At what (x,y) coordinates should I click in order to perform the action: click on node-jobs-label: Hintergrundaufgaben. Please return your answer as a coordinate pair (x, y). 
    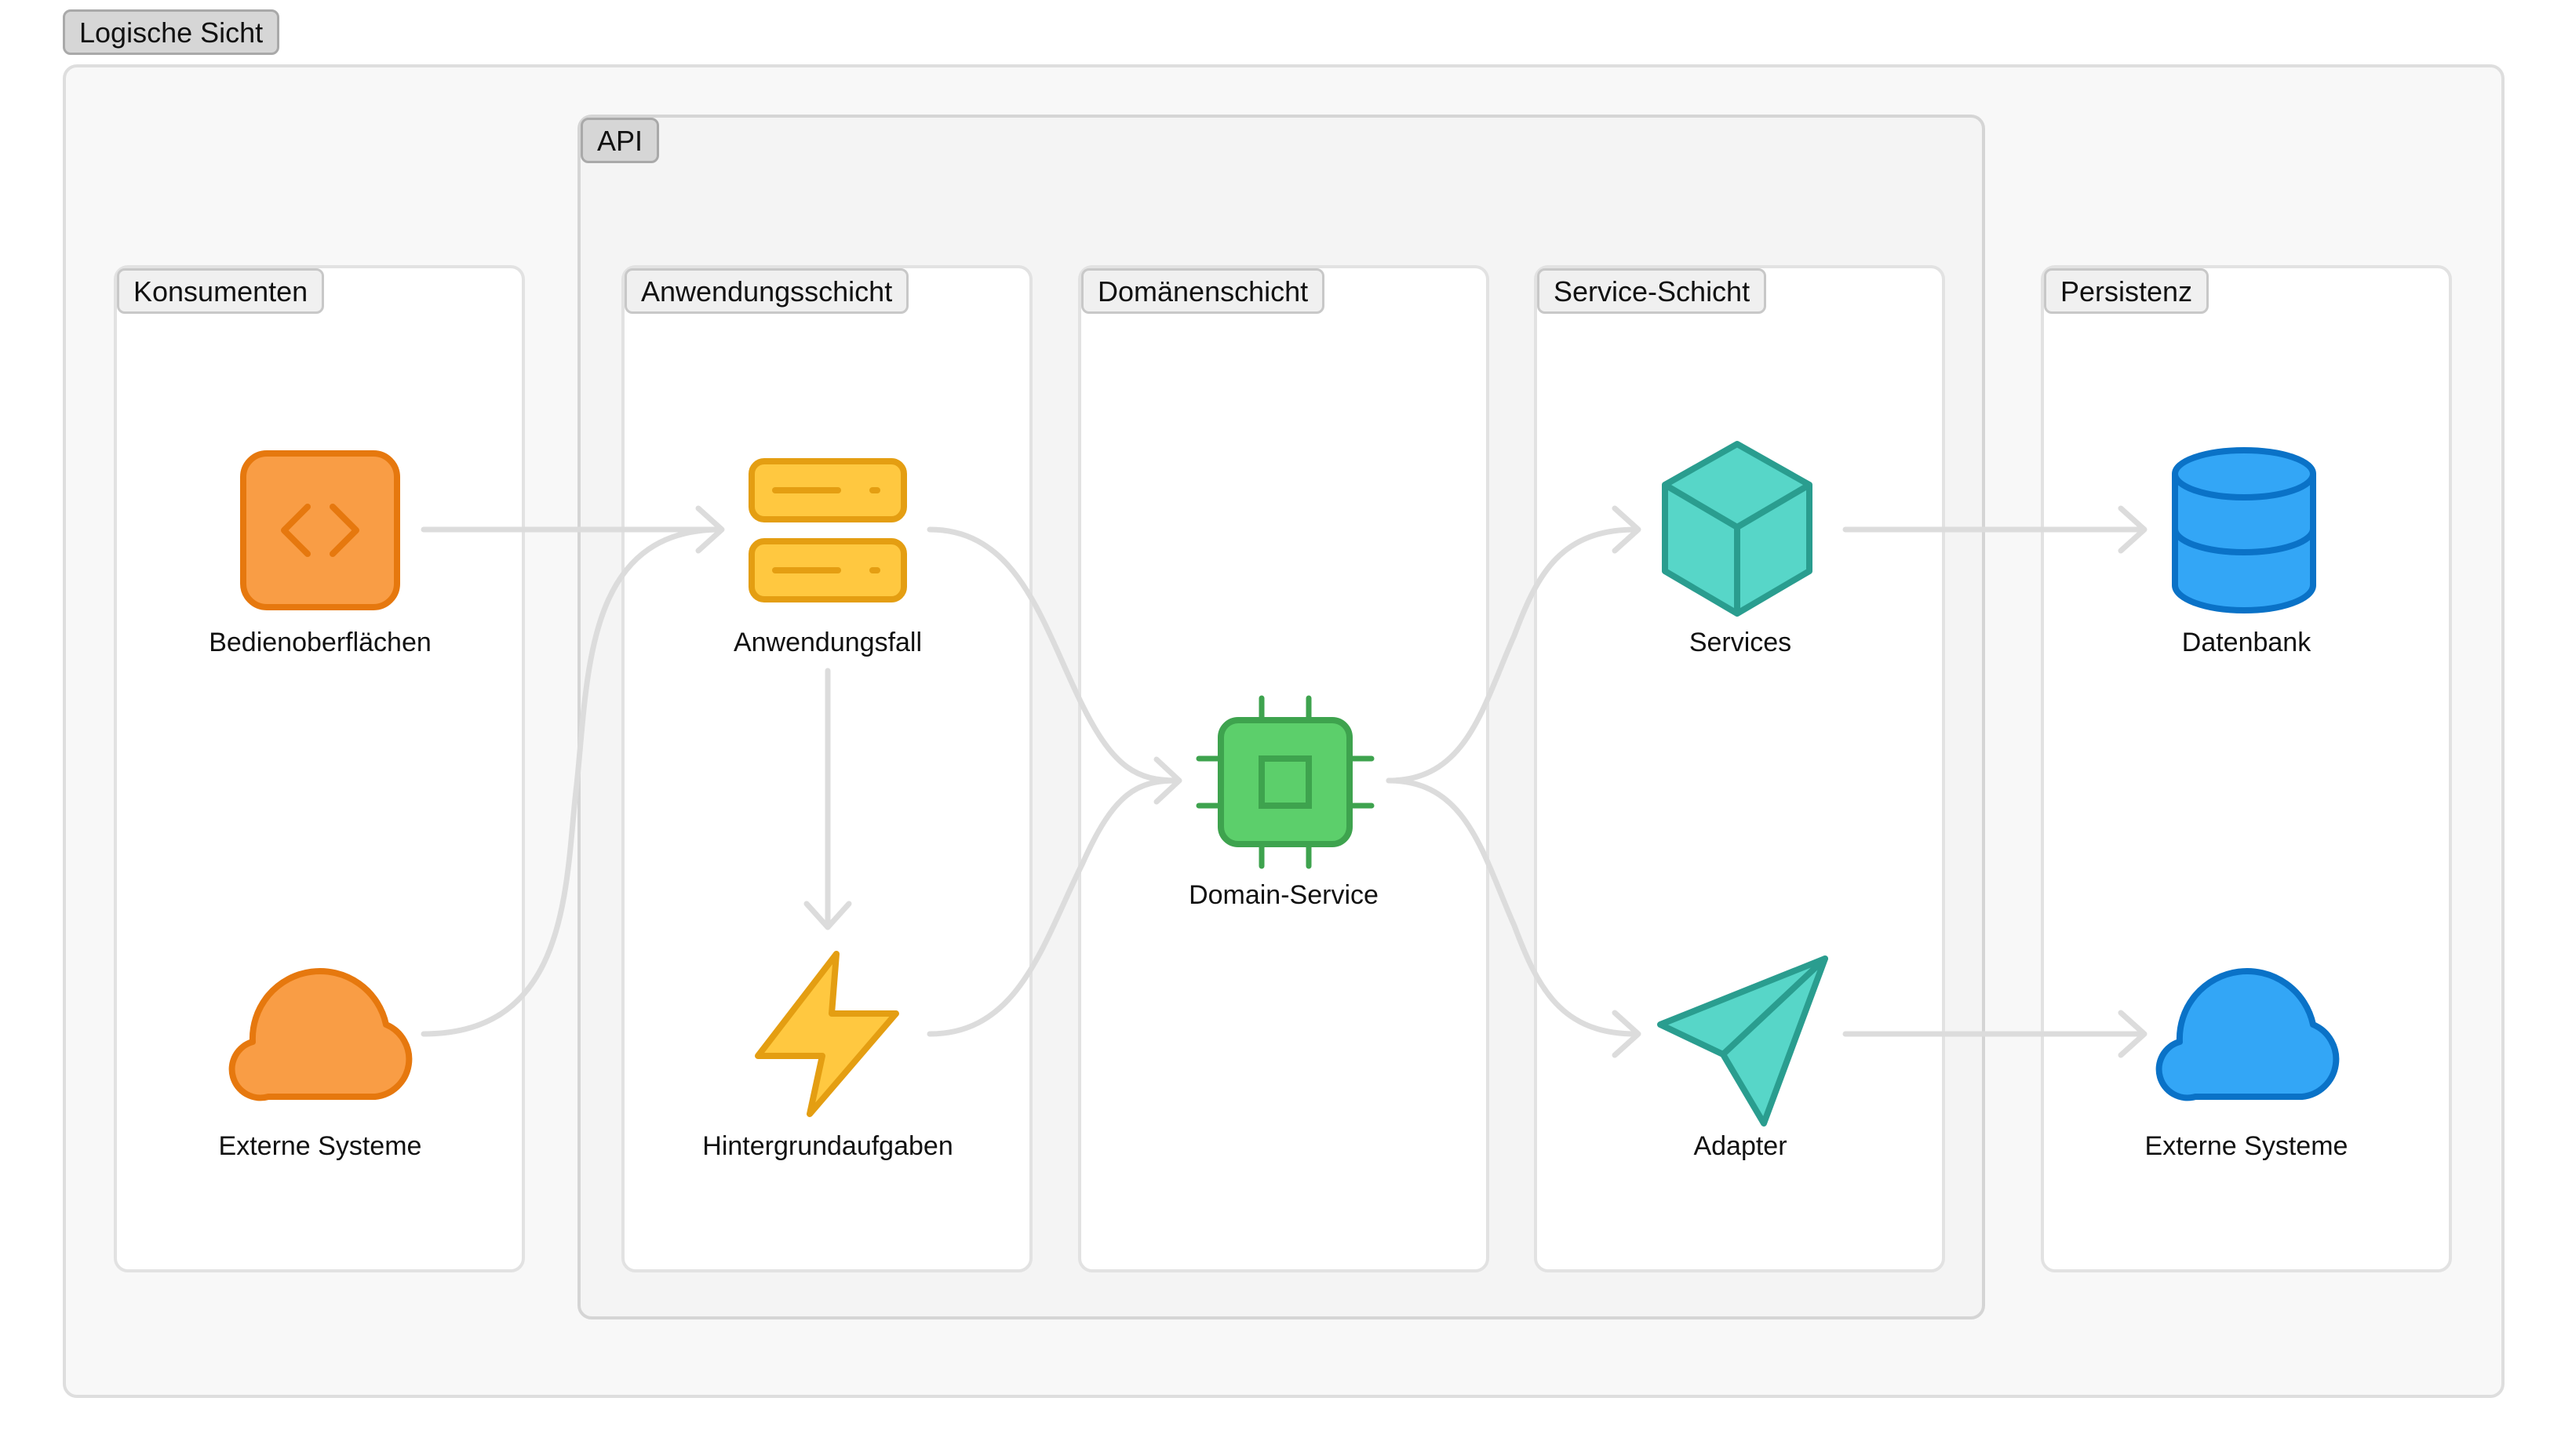
    Looking at the image, I should click on (827, 1146).